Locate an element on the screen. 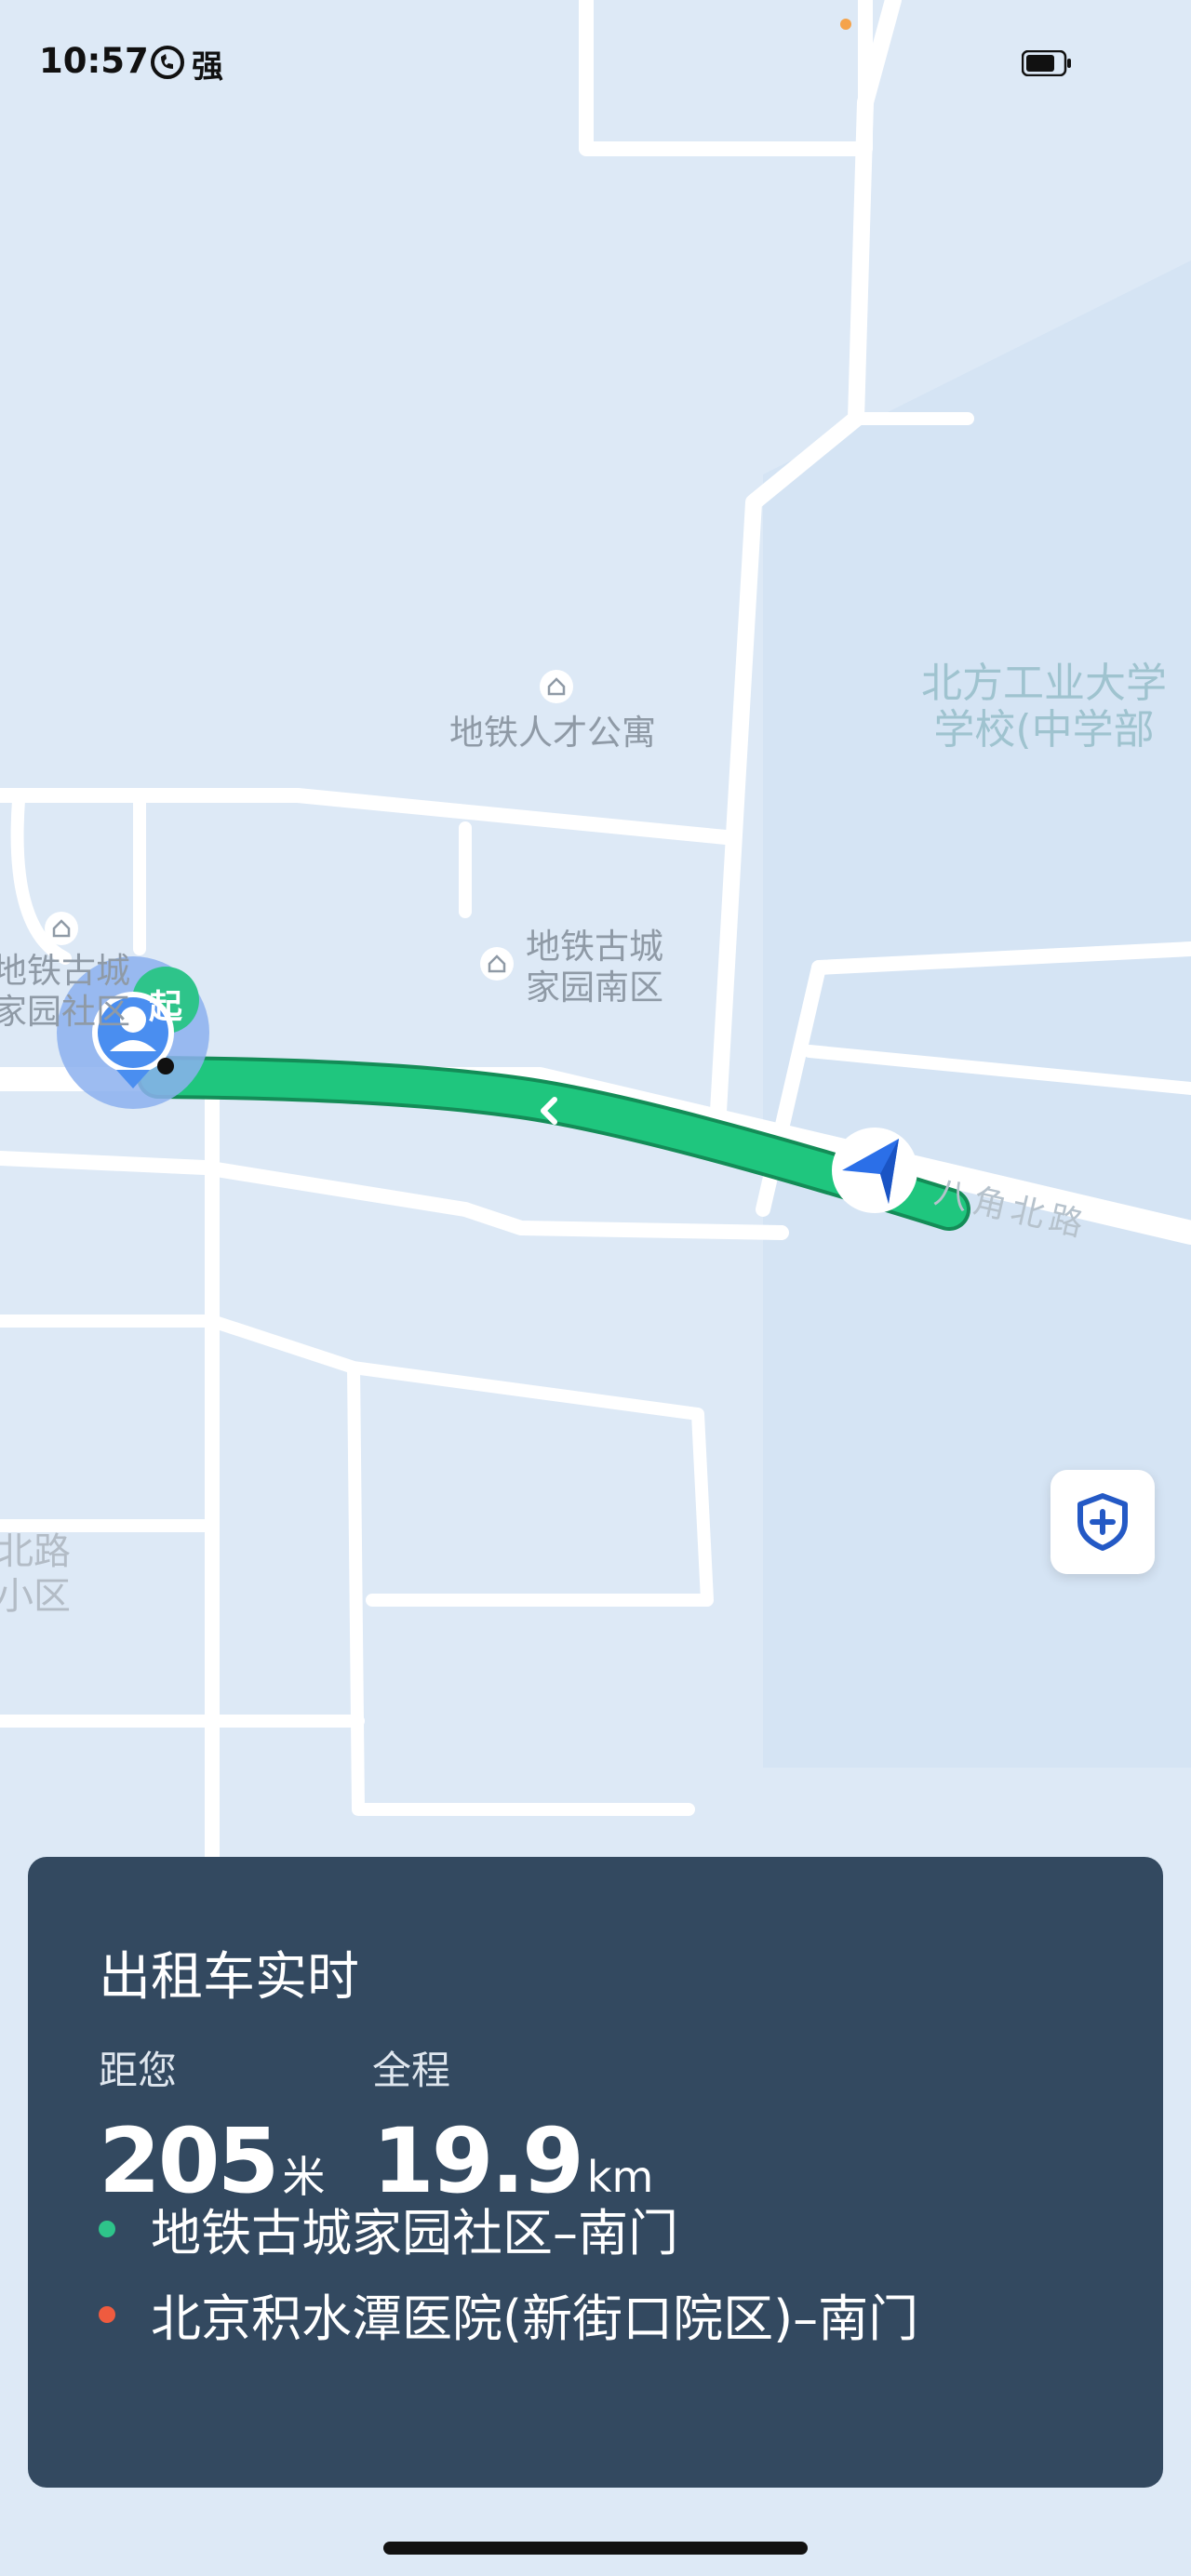 The image size is (1191, 2576). signal-text: 强 is located at coordinates (207, 67).